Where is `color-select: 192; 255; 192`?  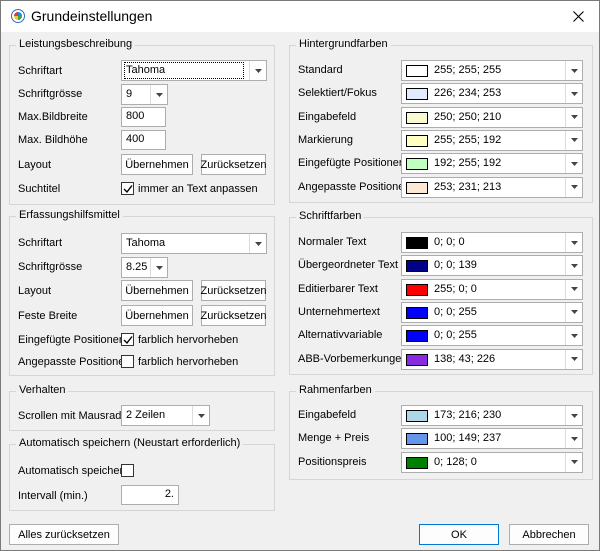
color-select: 192; 255; 192 is located at coordinates (492, 164).